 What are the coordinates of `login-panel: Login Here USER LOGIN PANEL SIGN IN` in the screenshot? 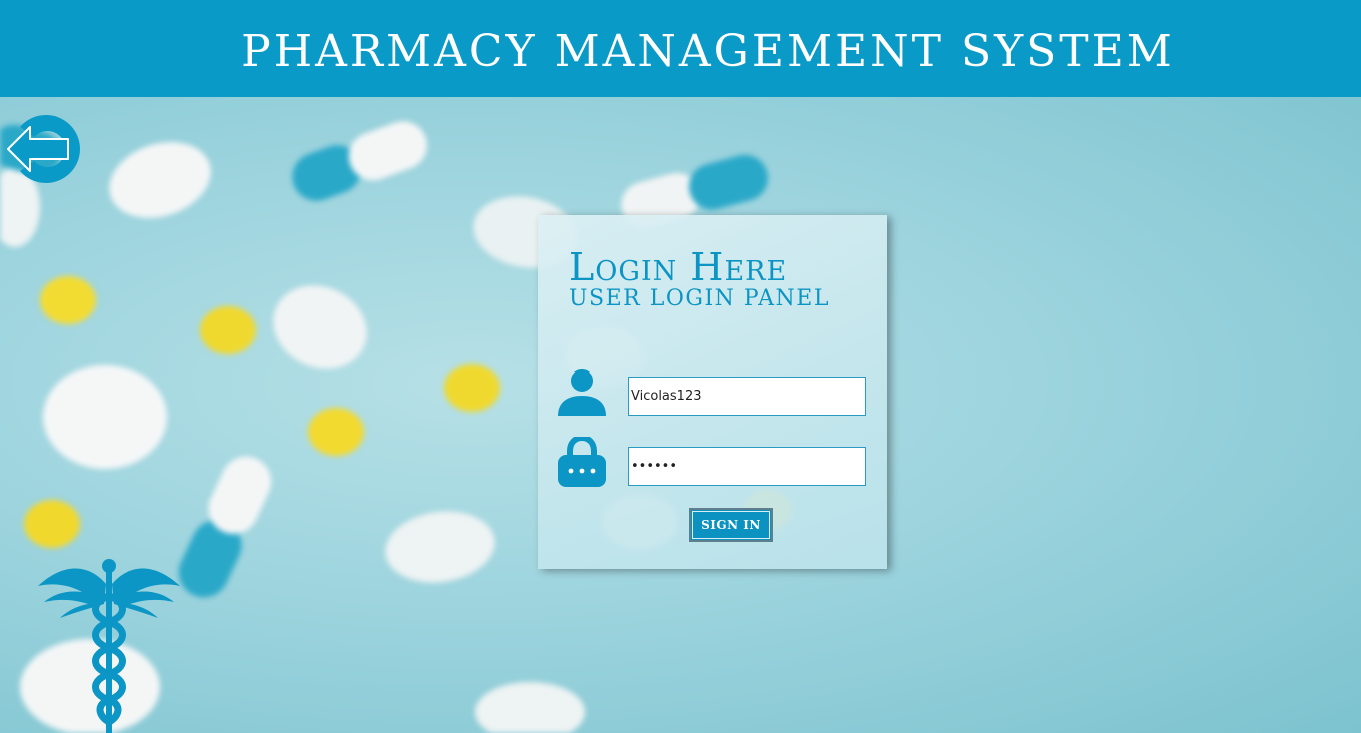 It's located at (712, 392).